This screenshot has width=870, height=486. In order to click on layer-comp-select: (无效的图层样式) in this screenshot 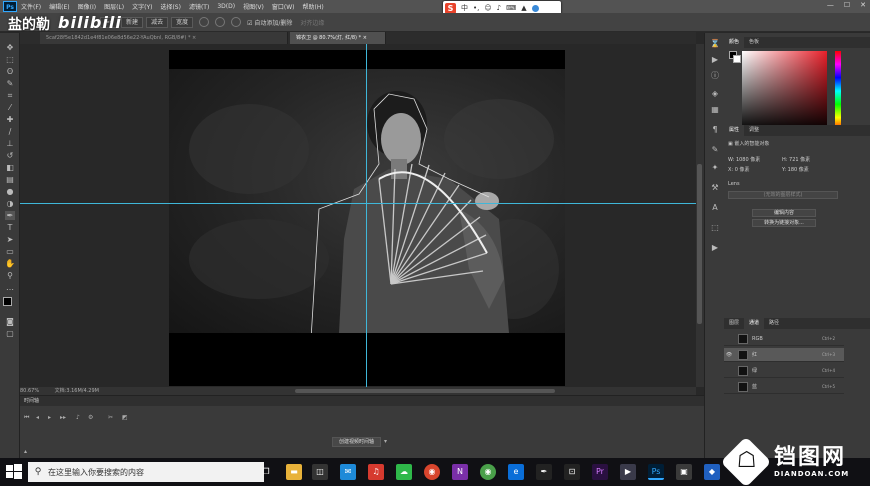, I will do `click(783, 195)`.